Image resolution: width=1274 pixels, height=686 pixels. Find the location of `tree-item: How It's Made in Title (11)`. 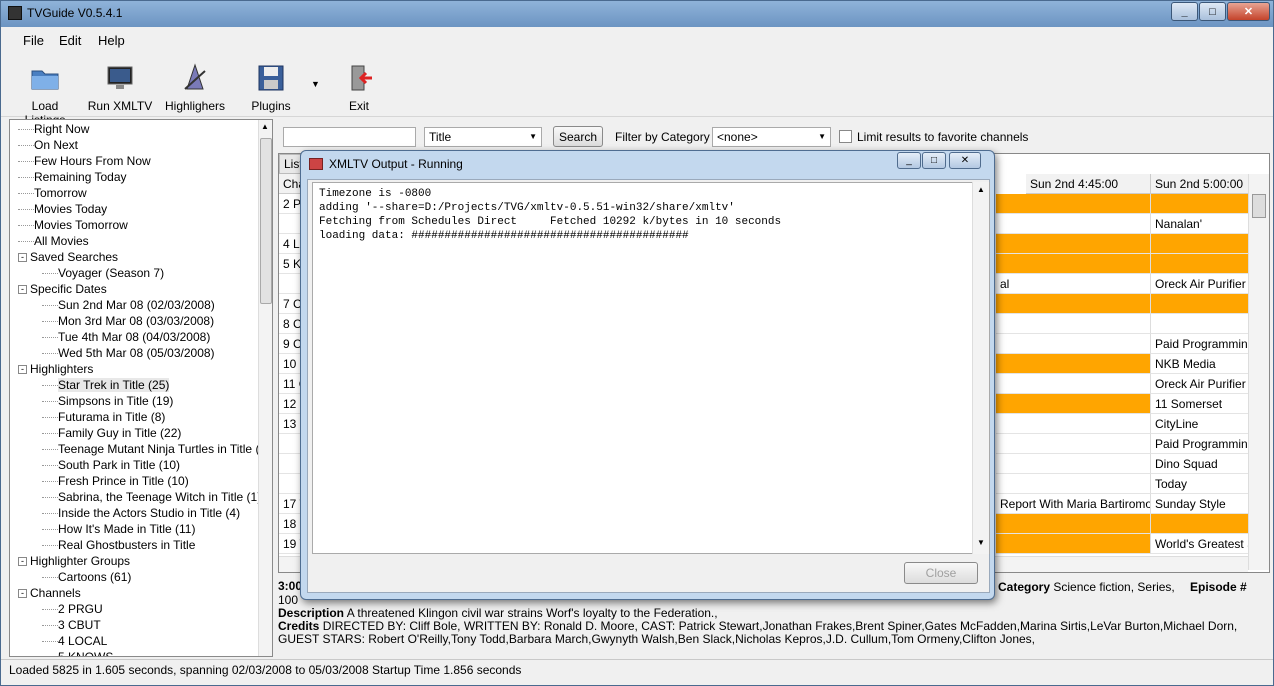

tree-item: How It's Made in Title (11) is located at coordinates (116, 529).